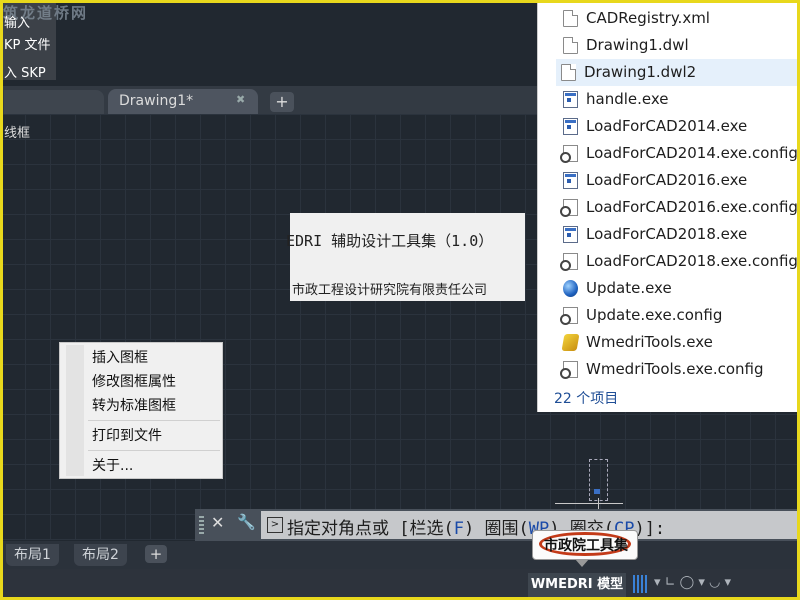 This screenshot has height=600, width=800. Describe the element at coordinates (134, 405) in the screenshot. I see `menu-item-convert-standard-frame: 转为标准图框` at that location.